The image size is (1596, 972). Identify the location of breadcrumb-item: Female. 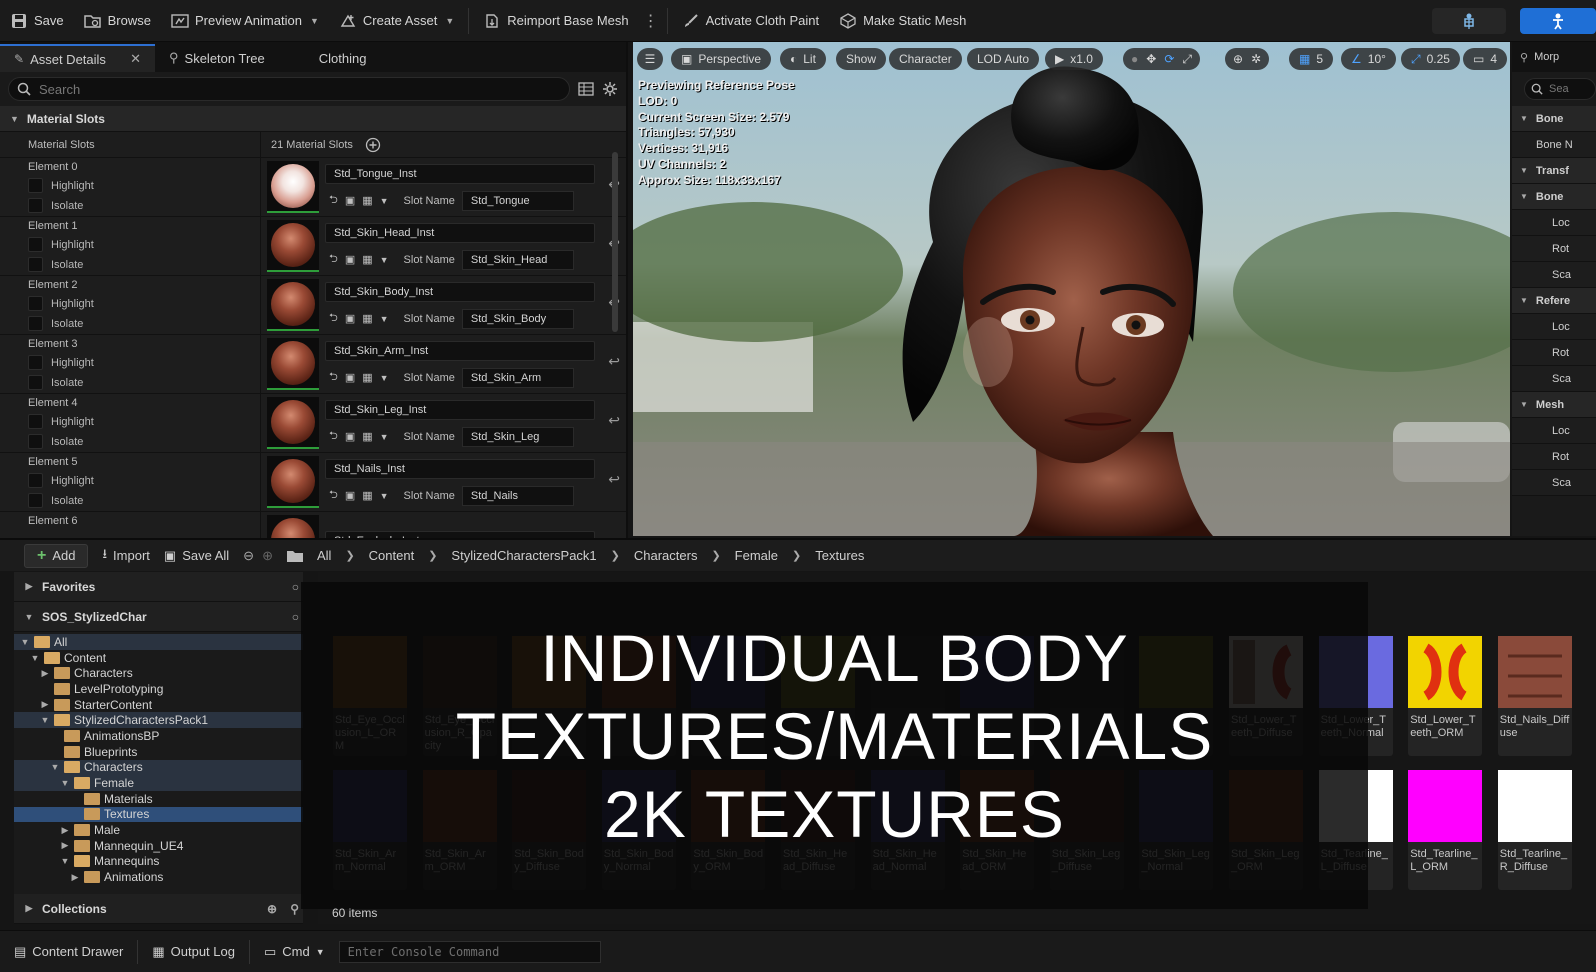
(756, 555).